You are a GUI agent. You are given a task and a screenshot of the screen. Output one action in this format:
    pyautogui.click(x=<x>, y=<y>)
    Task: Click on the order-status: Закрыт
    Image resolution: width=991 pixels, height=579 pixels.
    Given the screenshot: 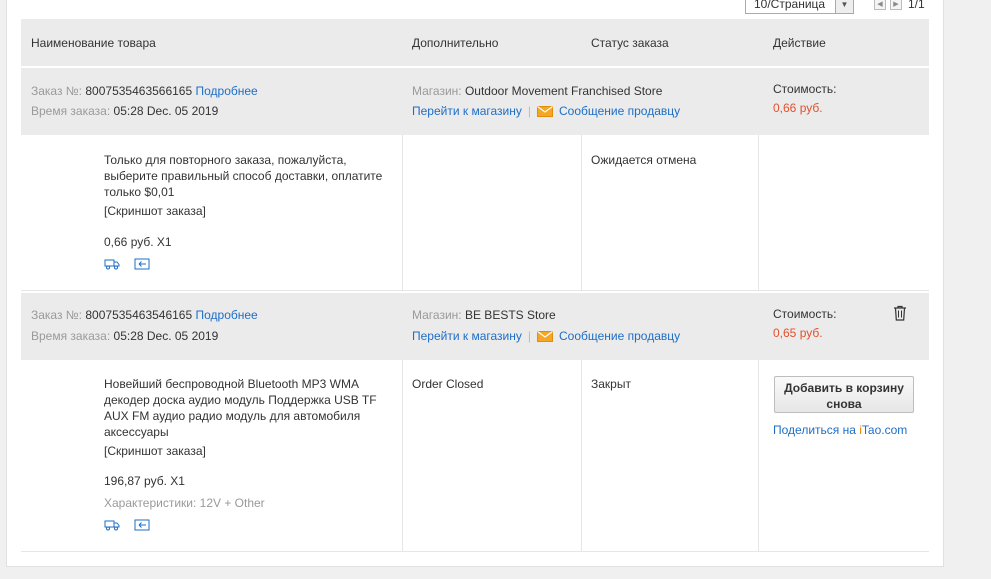 What is the action you would take?
    pyautogui.click(x=611, y=384)
    